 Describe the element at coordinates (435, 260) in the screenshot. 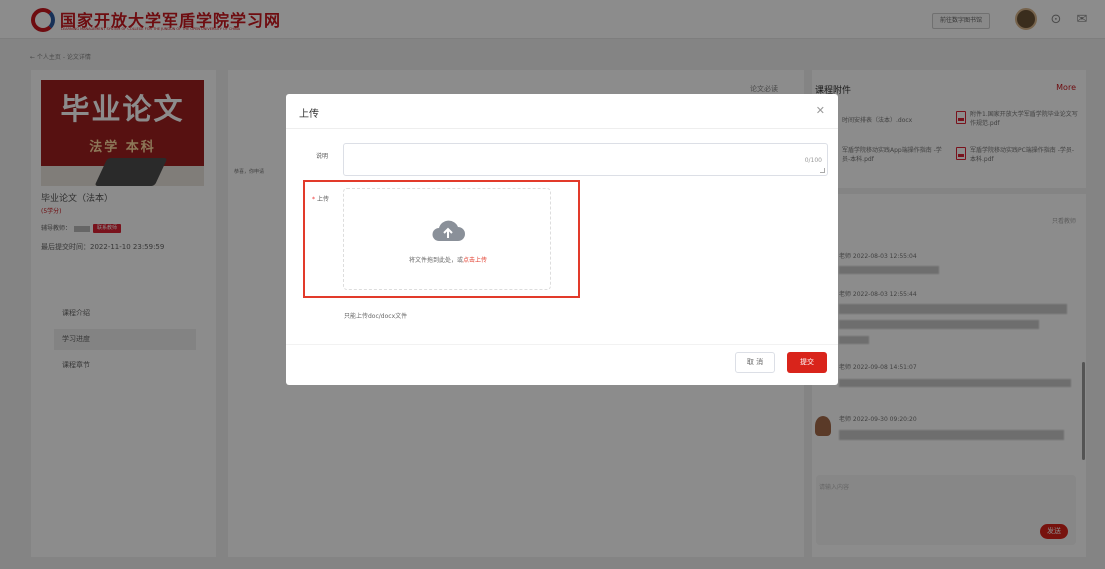

I see `drop-instruction: 将文件拖到此处，或` at that location.